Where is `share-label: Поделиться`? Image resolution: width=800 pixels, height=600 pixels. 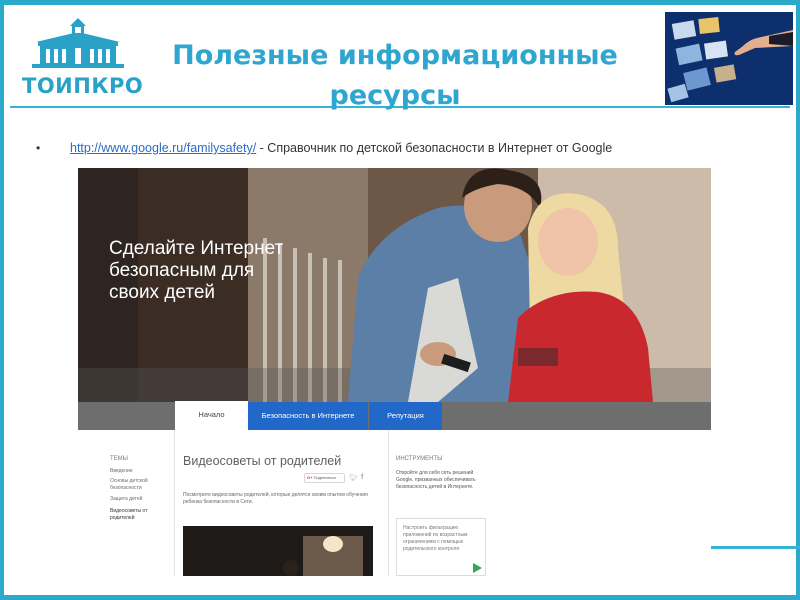 share-label: Поделиться is located at coordinates (324, 477).